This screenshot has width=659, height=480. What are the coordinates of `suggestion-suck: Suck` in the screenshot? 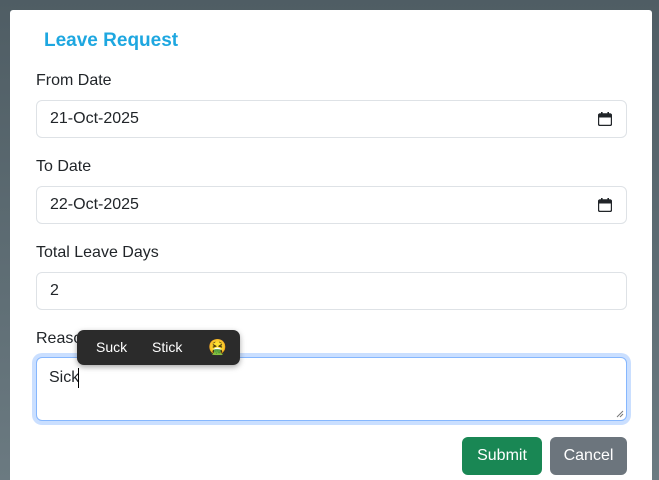 It's located at (111, 347).